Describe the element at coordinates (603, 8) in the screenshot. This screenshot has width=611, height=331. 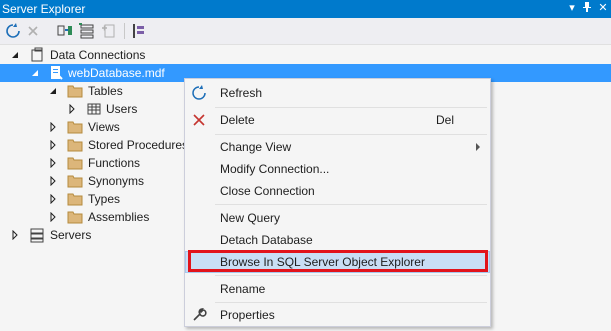
I see `close-icon: ✕` at that location.